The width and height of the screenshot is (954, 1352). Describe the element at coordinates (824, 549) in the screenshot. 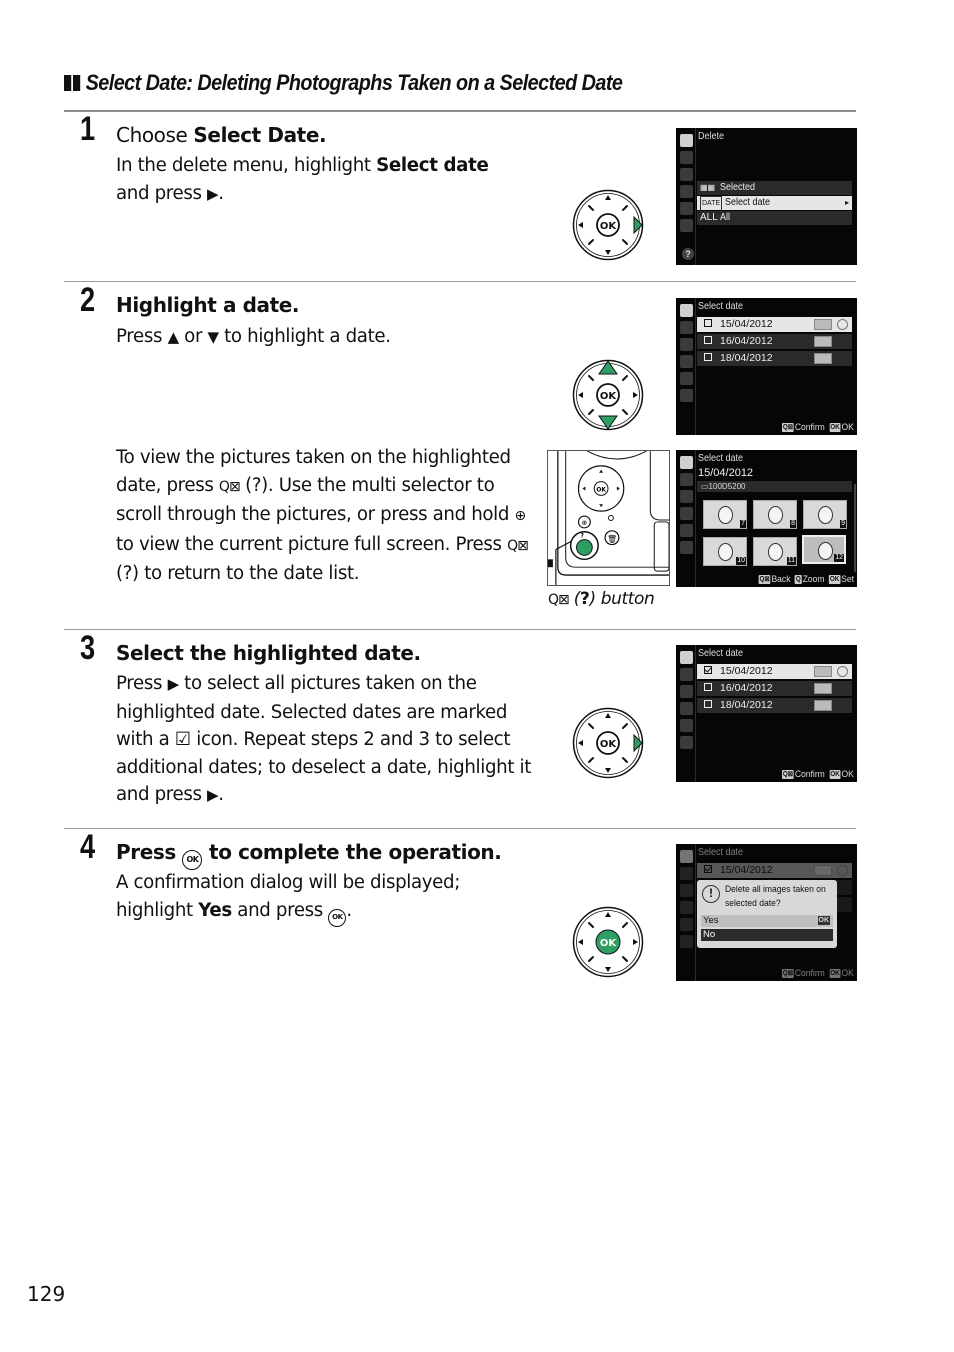

I see `thumbnail-selected: 12` at that location.